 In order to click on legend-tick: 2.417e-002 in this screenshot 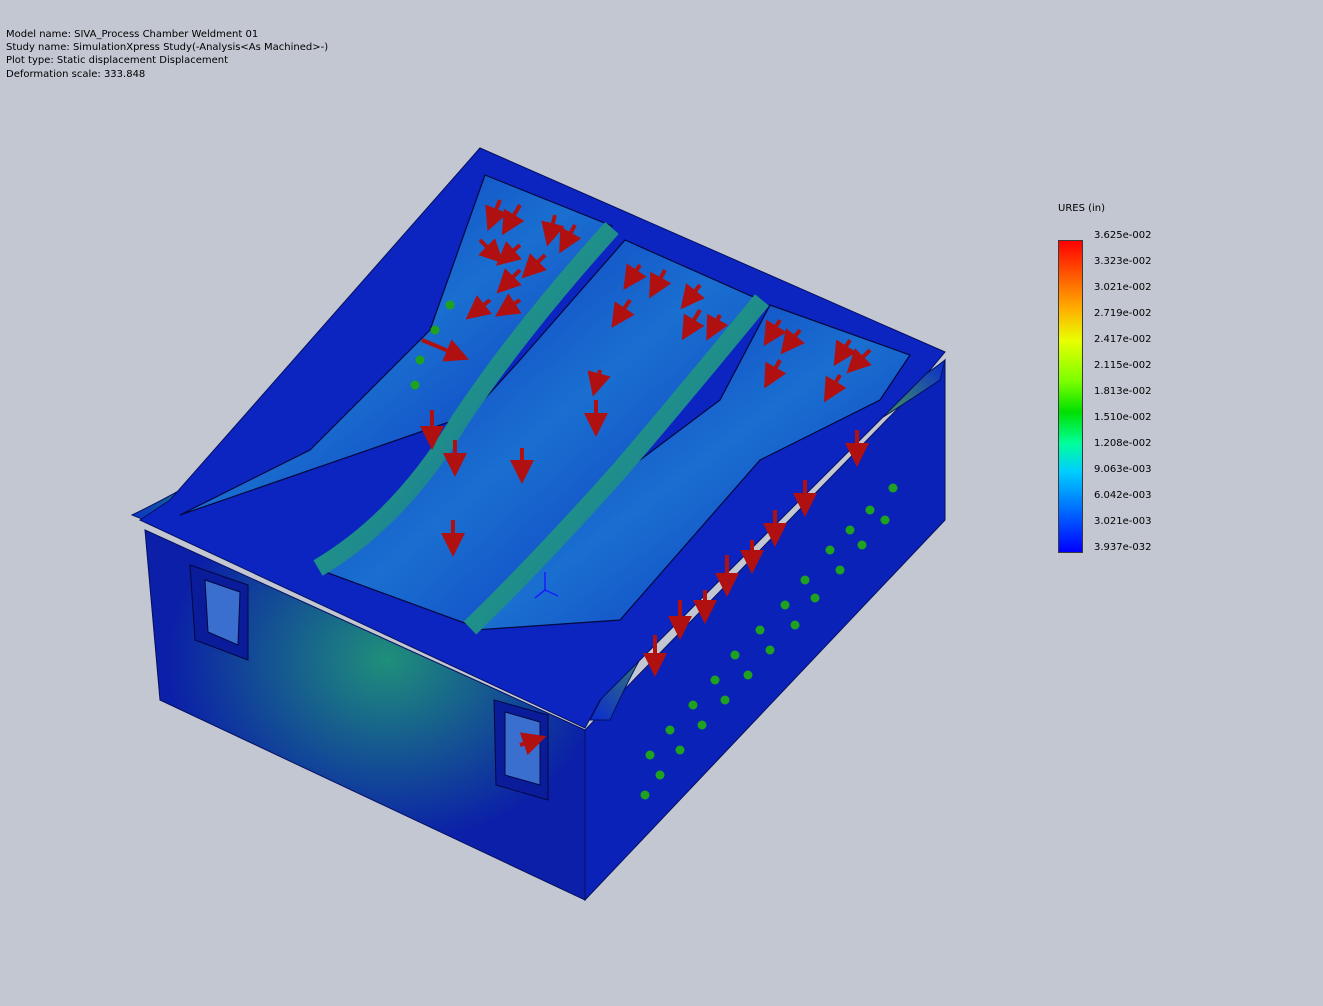, I will do `click(1123, 339)`.